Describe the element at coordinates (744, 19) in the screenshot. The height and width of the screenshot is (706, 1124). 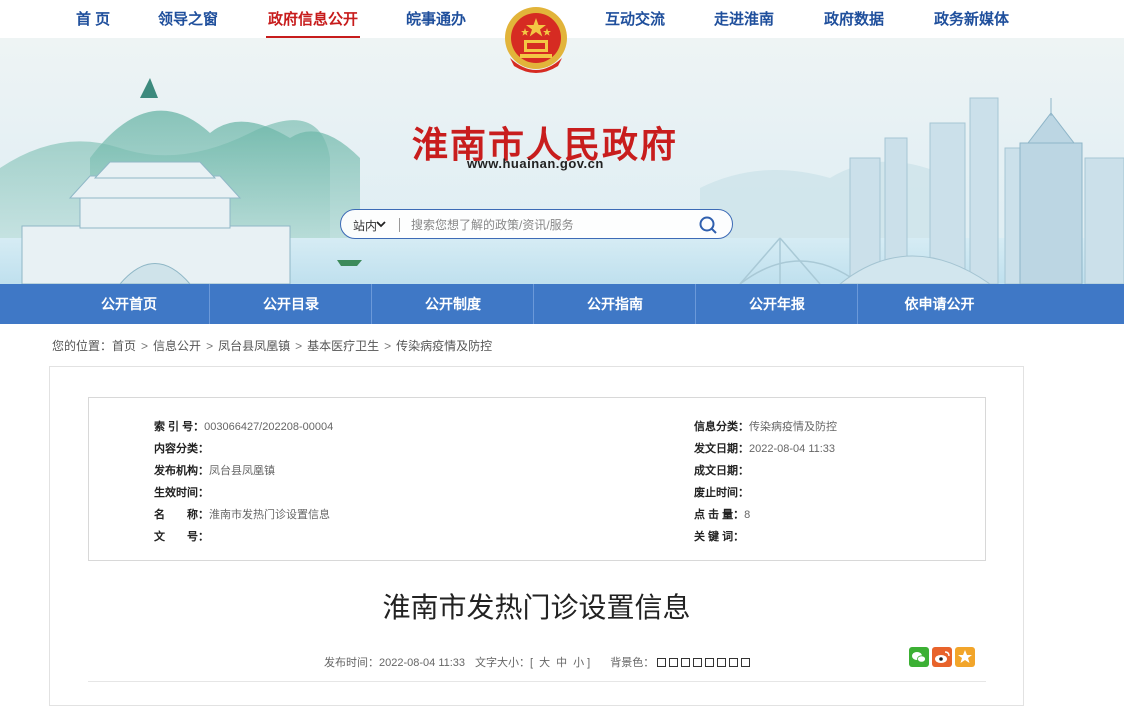
I see `nav-about-huainan: 走进淮南` at that location.